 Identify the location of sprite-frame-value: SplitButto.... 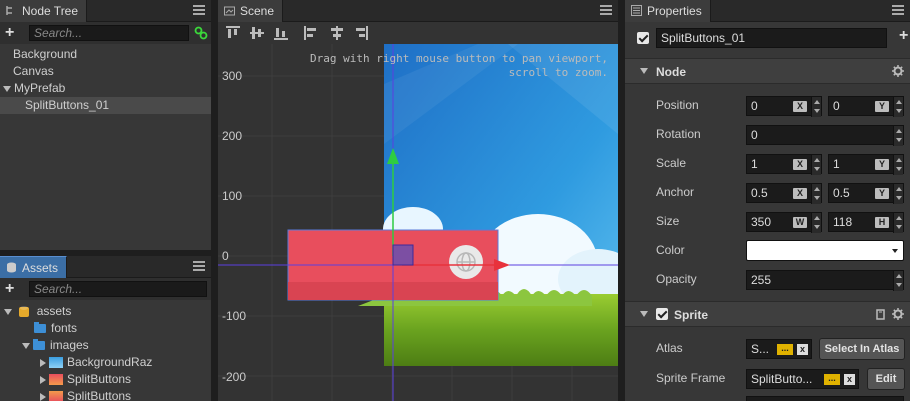
(782, 379).